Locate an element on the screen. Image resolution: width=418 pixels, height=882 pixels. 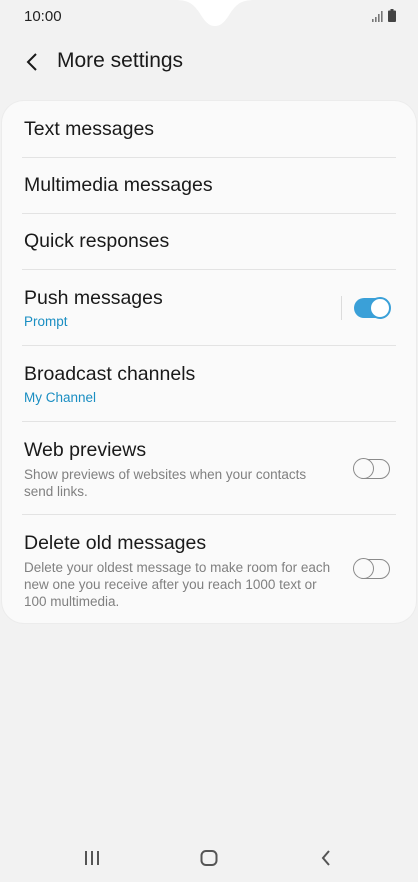
setting-title: Delete old messages is located at coordinates (115, 543).